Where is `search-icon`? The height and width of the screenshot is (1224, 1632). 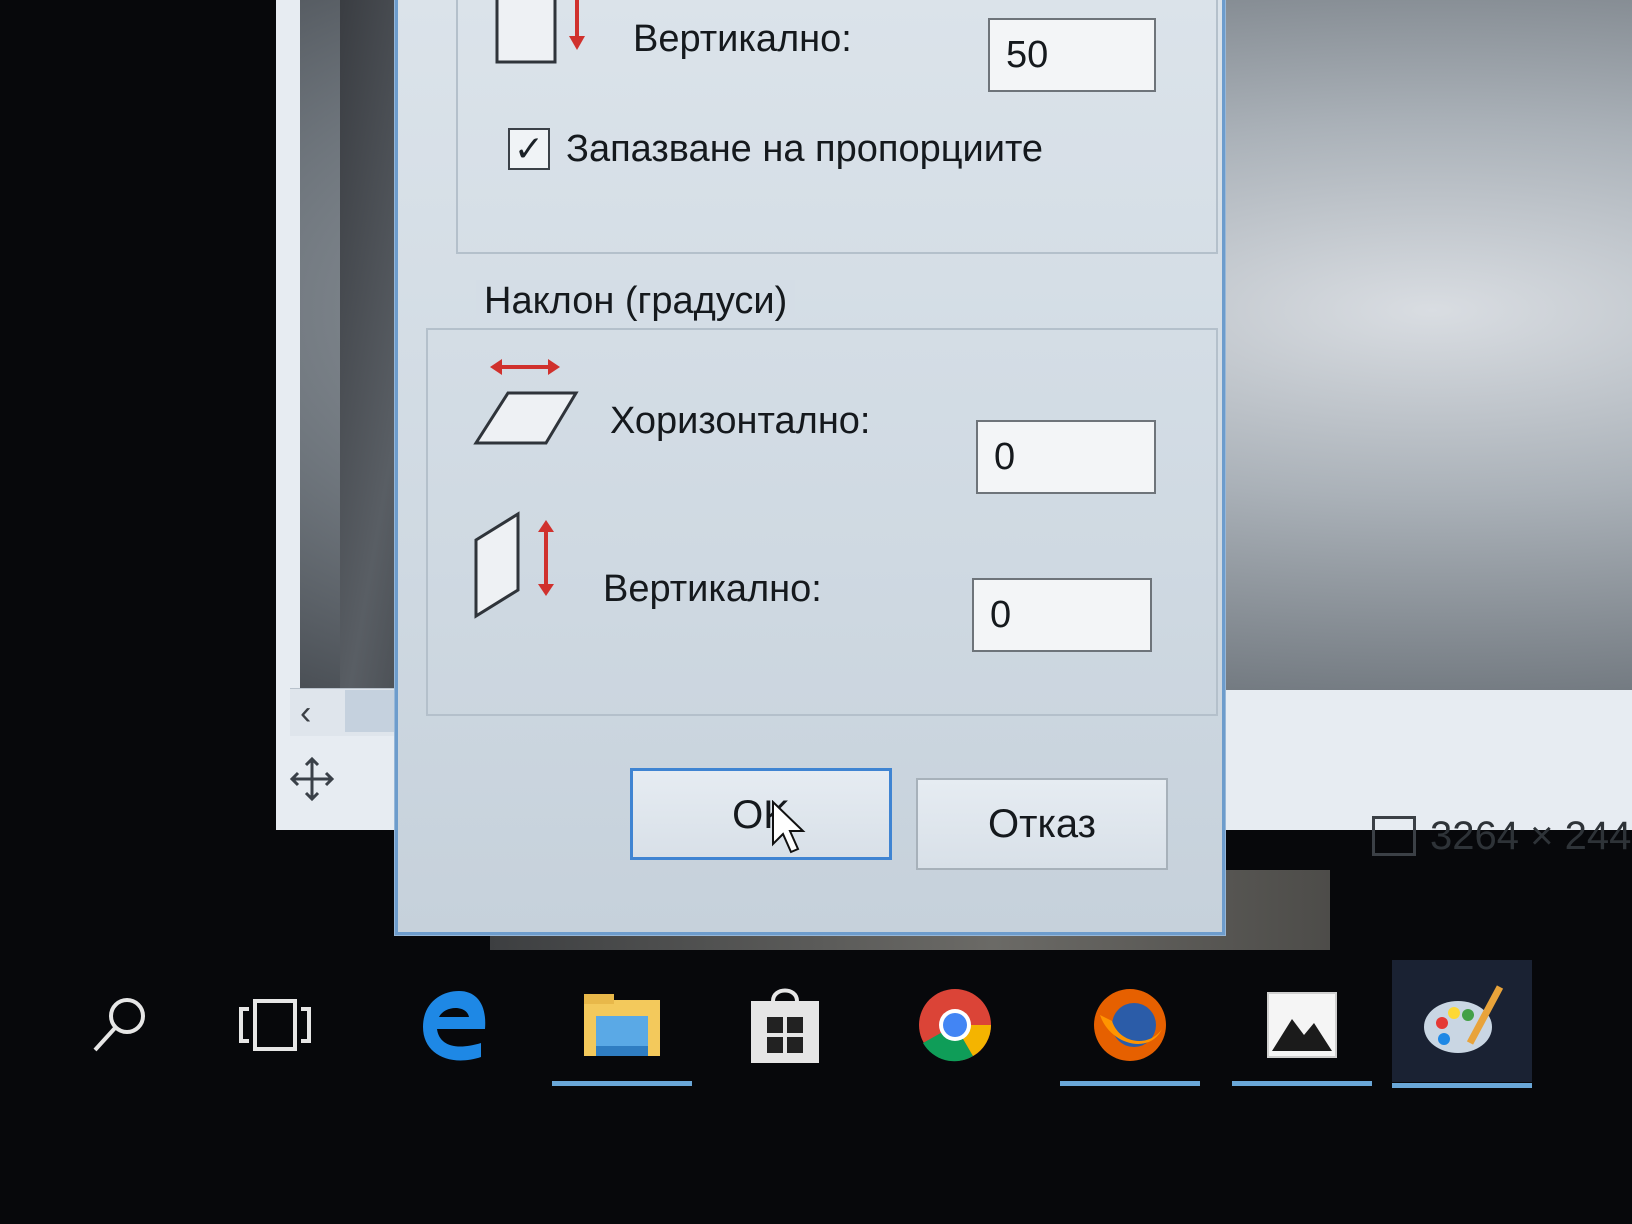
search-icon is located at coordinates (119, 1025).